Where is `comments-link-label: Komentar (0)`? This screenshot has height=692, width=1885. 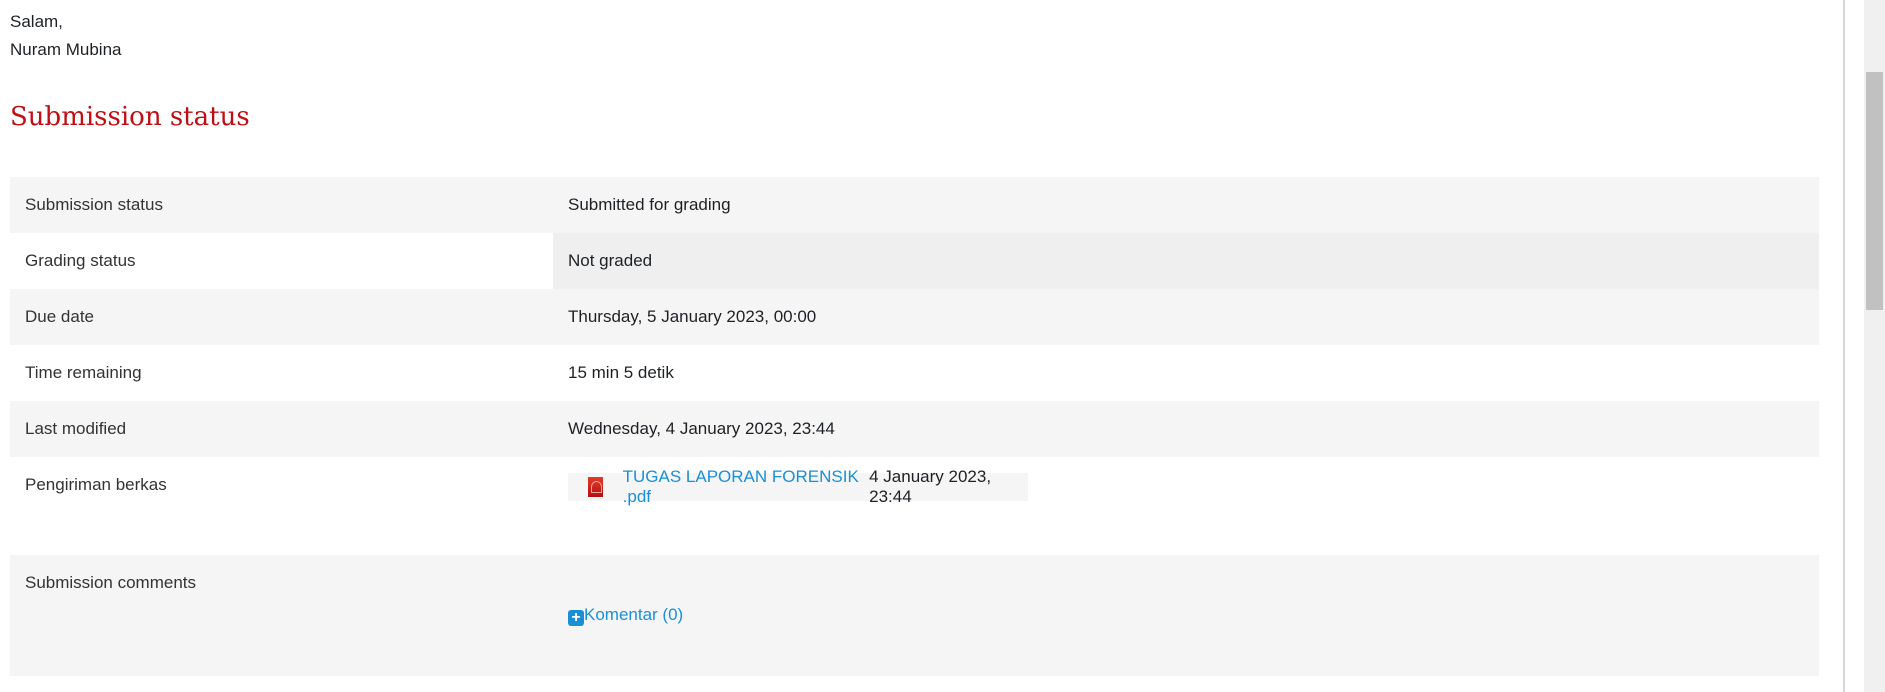
comments-link-label: Komentar (0) is located at coordinates (634, 614).